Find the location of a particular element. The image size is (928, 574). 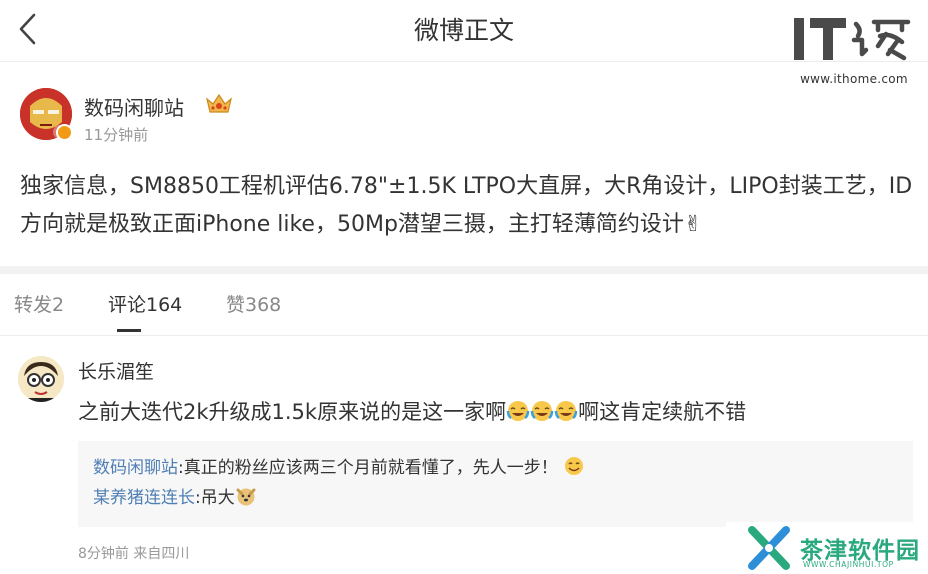

nav-bar: 微博正文 is located at coordinates (464, 31).